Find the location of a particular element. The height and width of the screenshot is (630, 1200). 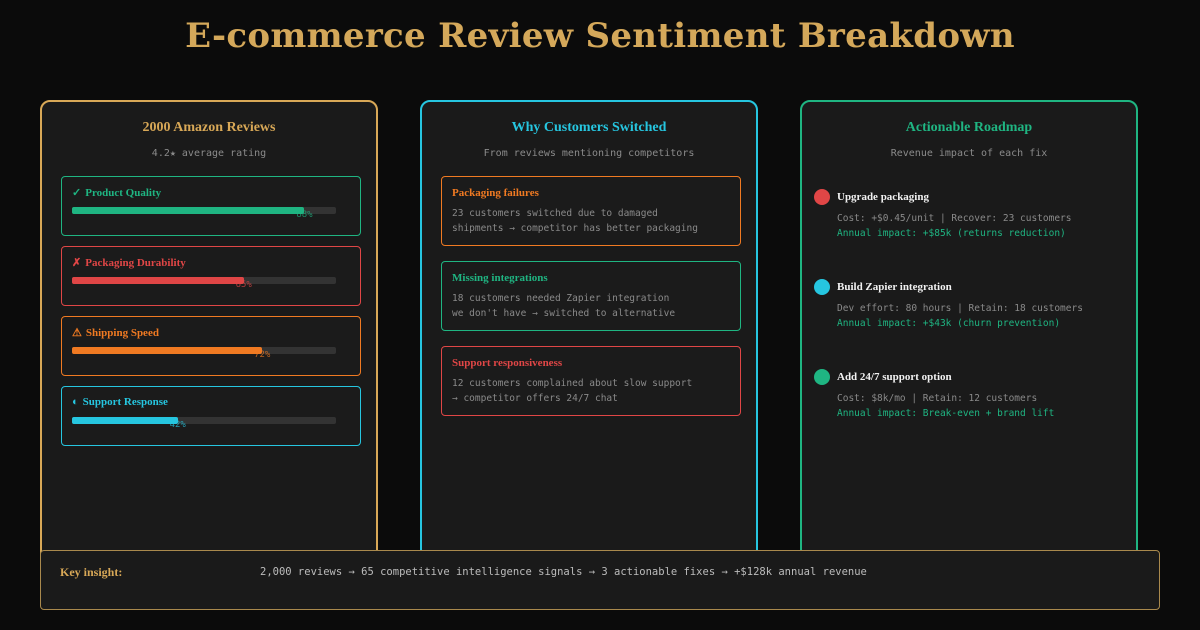

metric-product-quality: ✓ Product Quality 88% is located at coordinates (211, 206).